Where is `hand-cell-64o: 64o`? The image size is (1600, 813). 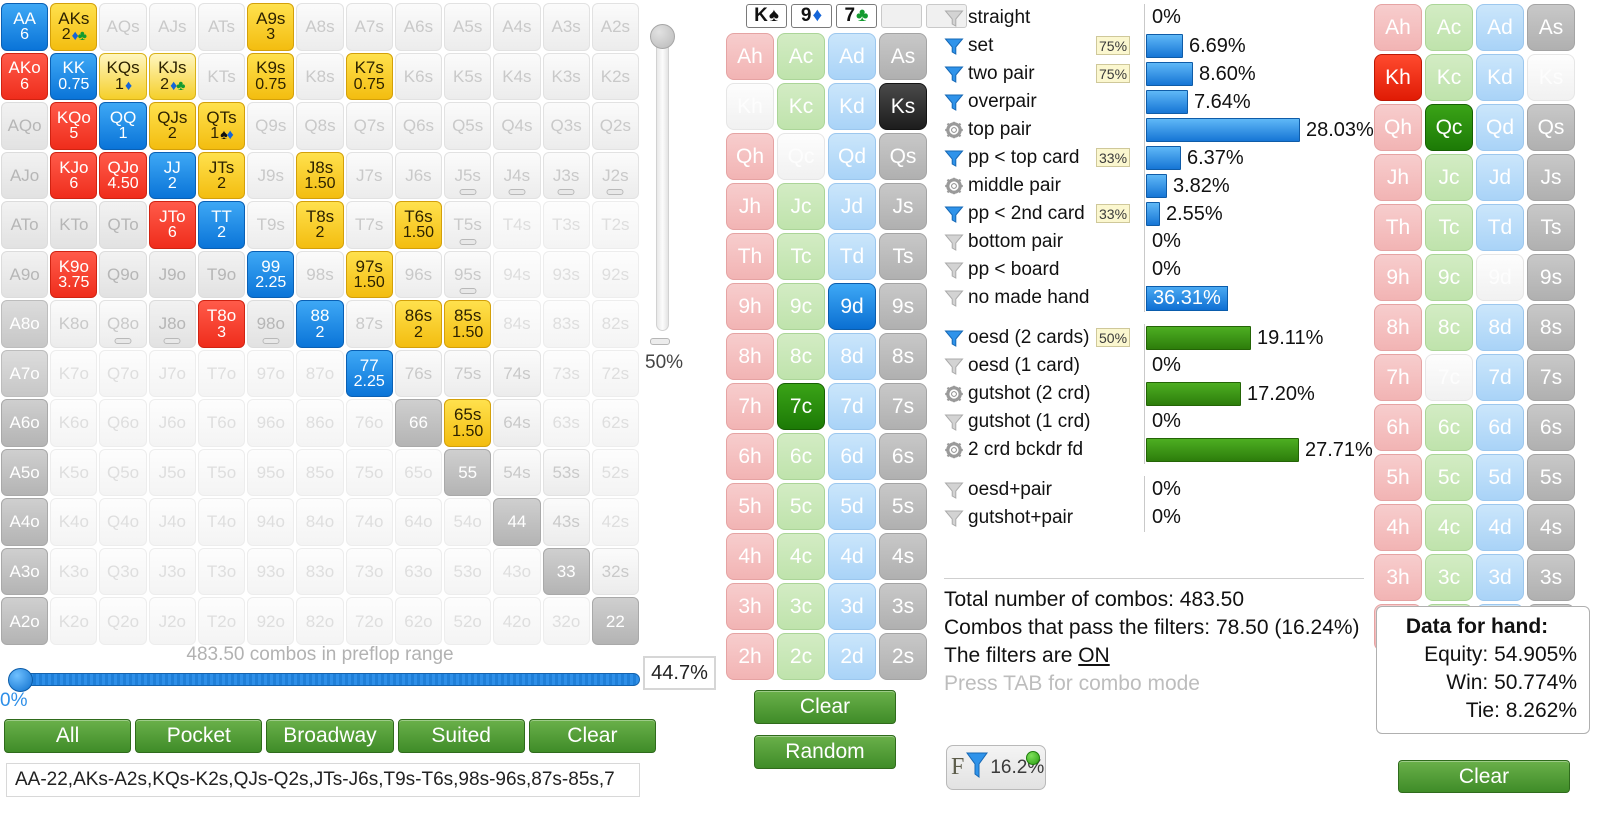 hand-cell-64o: 64o is located at coordinates (418, 522).